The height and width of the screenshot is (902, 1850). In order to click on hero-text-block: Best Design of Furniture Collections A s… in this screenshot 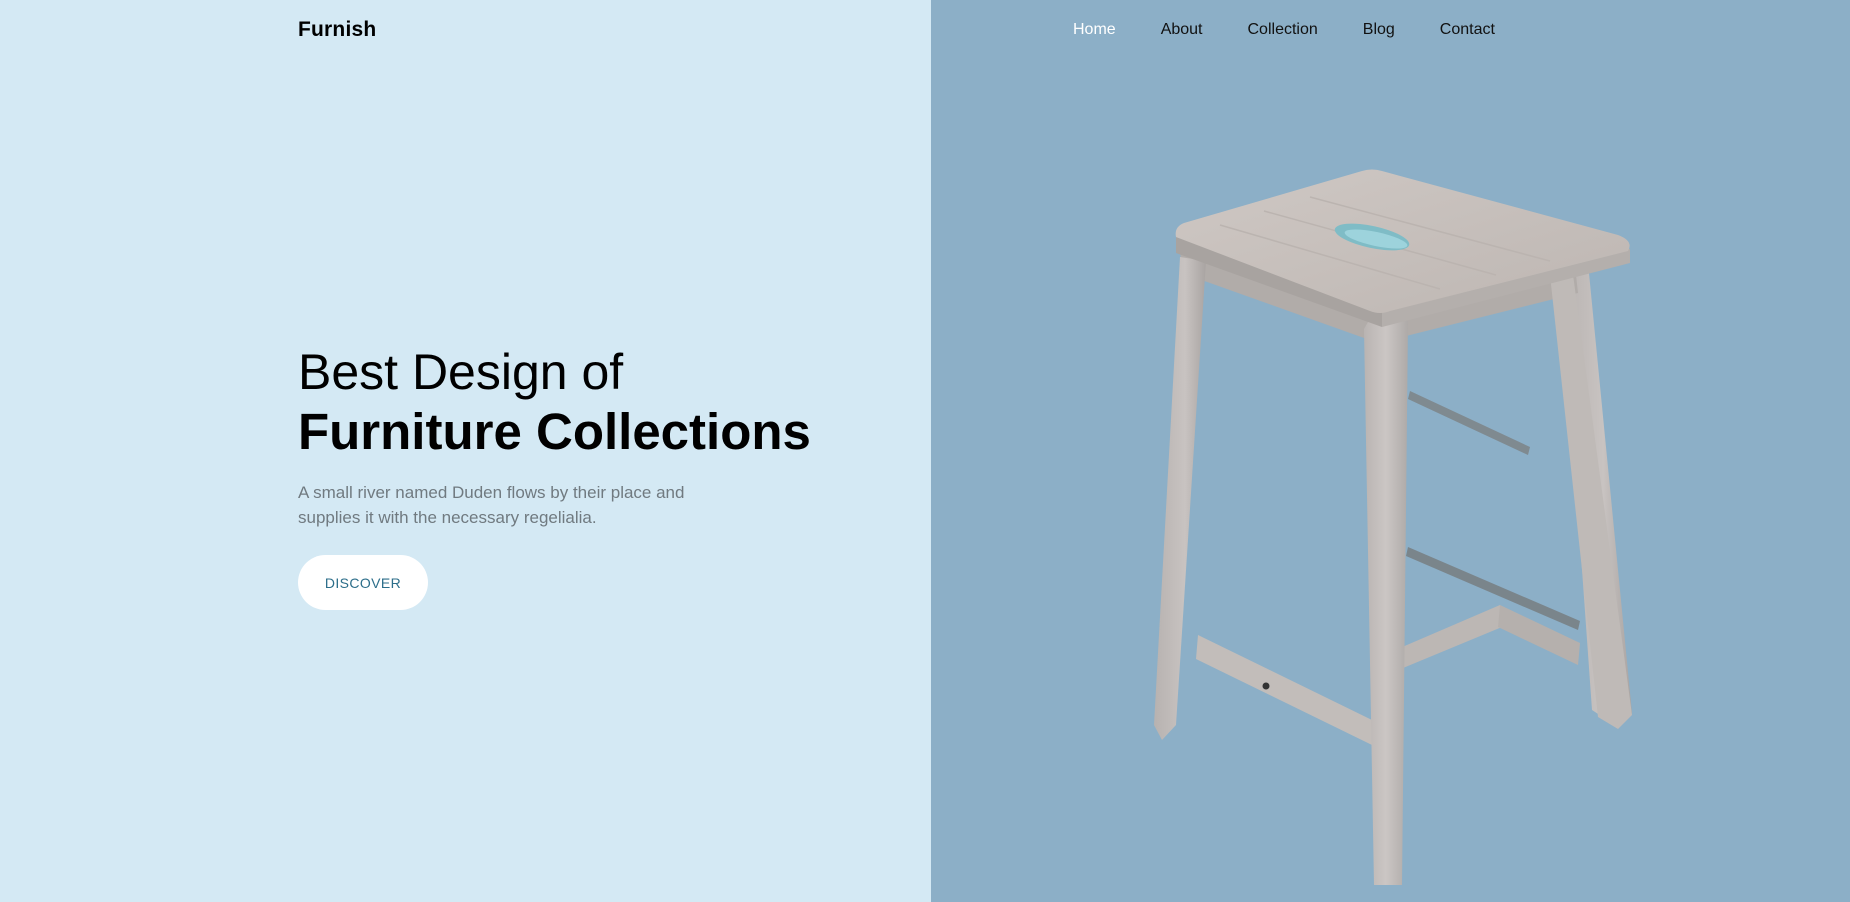, I will do `click(578, 444)`.